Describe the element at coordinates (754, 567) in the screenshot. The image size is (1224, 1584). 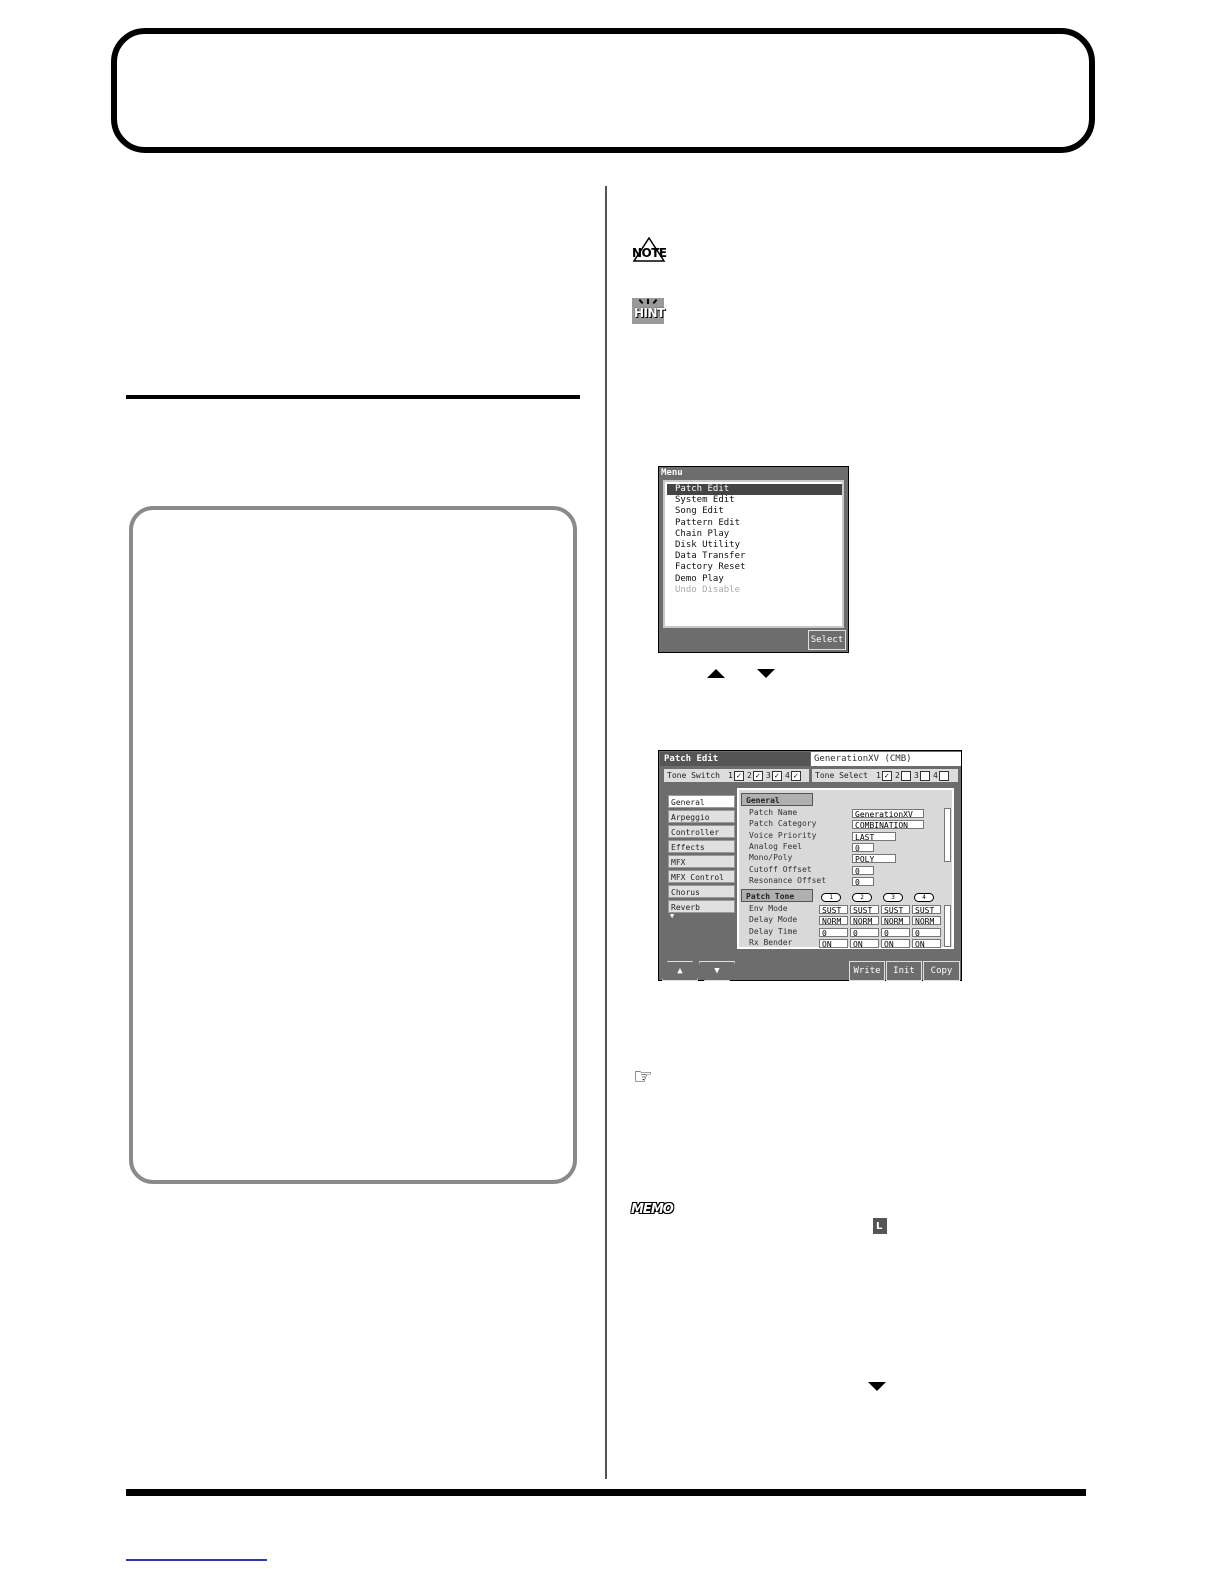
I see `menu-item: Factory Reset` at that location.